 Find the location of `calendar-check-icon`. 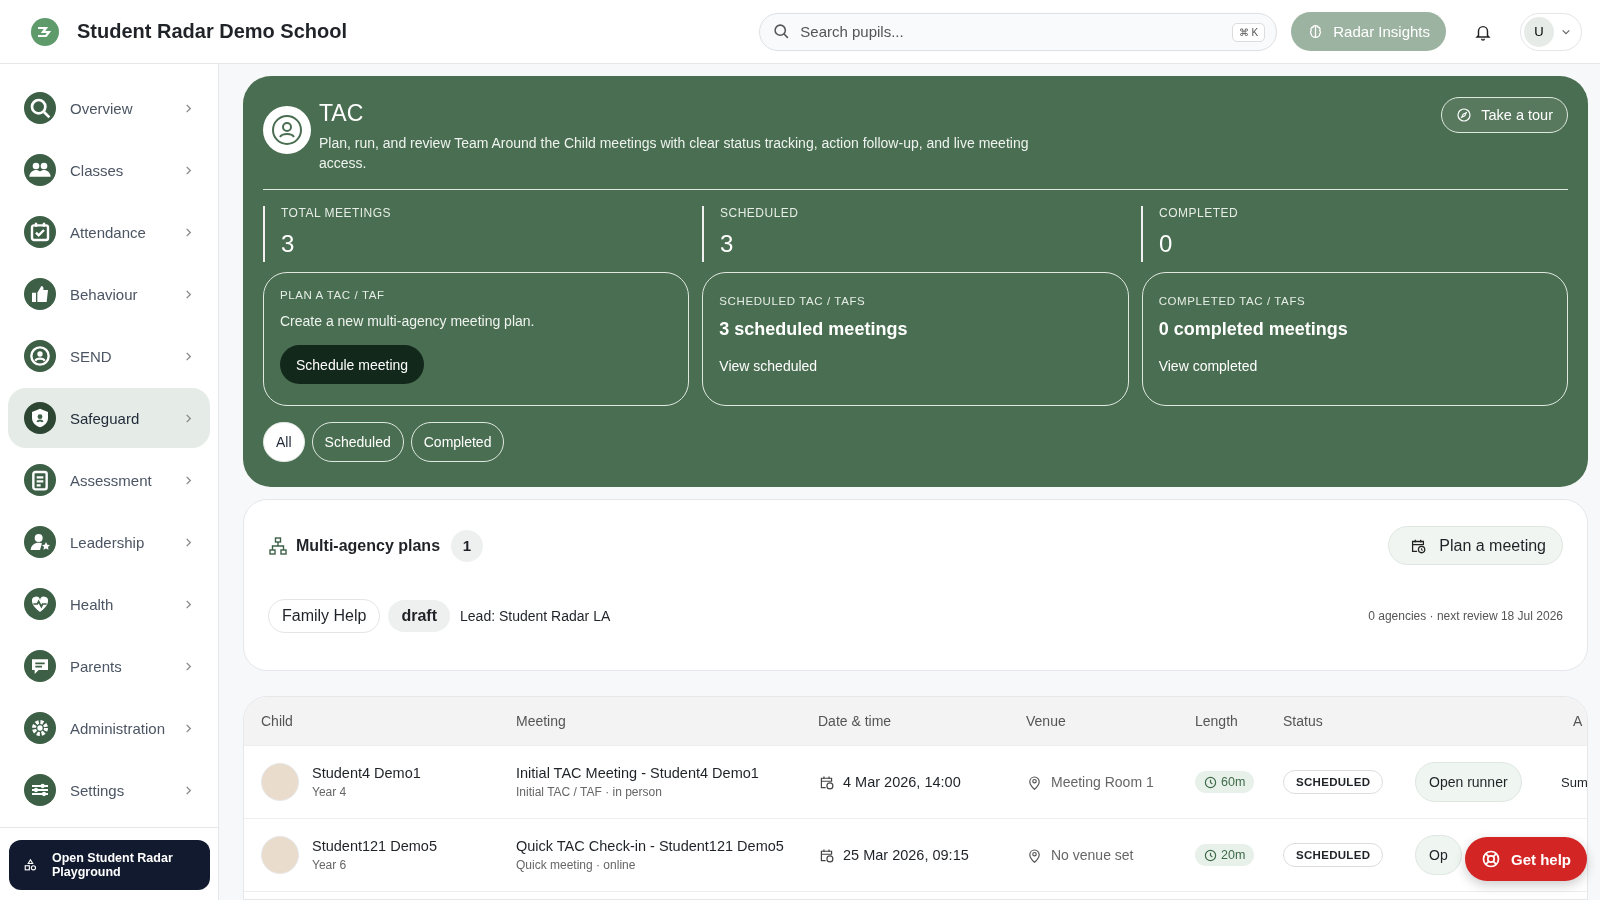

calendar-check-icon is located at coordinates (40, 232).